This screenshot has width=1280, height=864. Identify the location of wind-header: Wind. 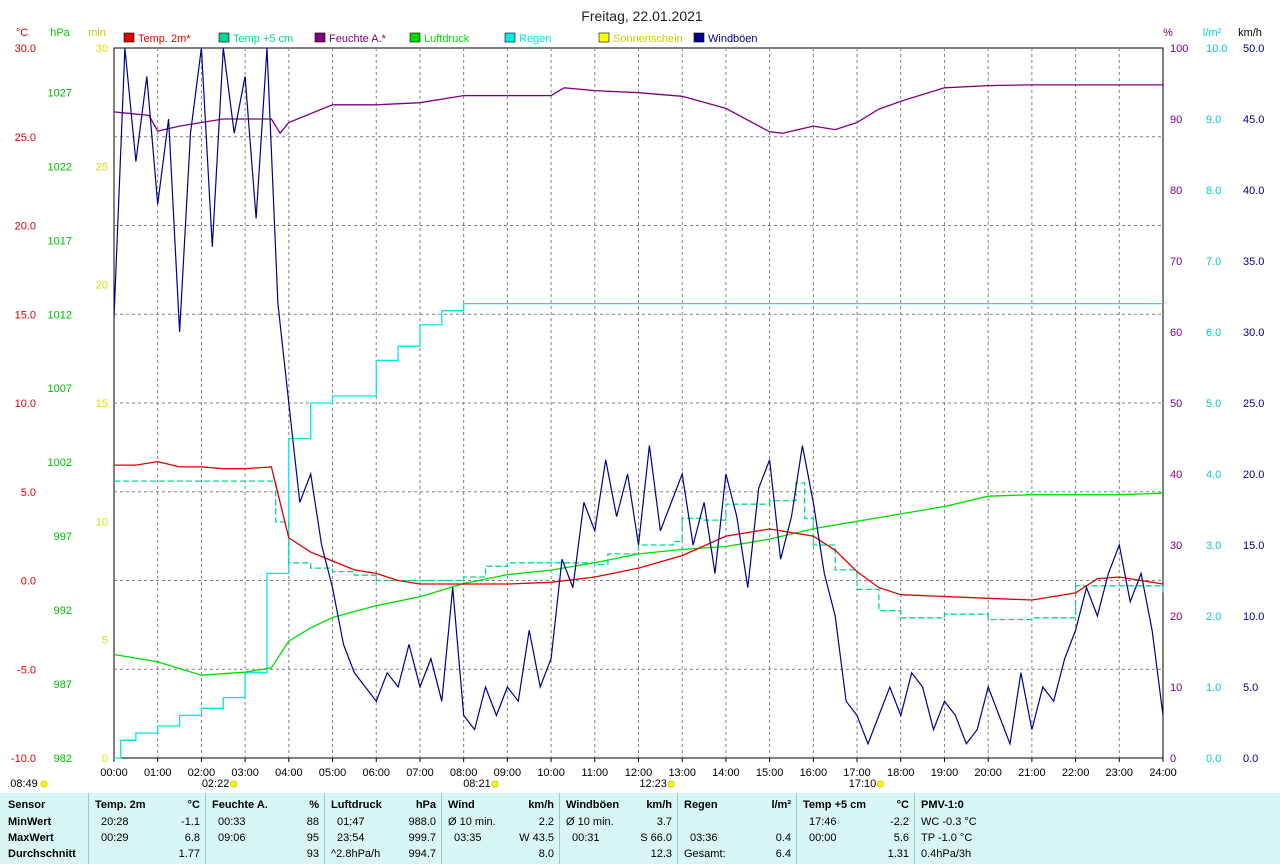
(461, 805).